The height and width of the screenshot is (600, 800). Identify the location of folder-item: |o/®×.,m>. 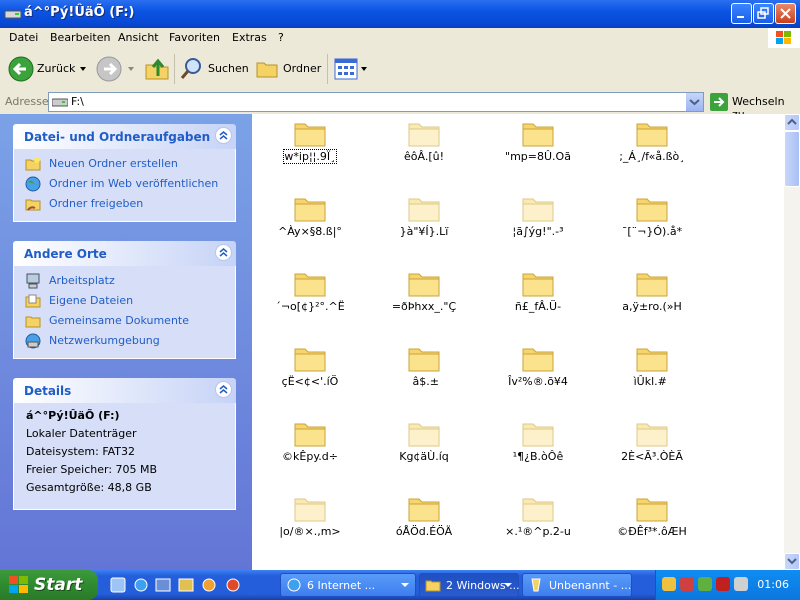
(310, 526).